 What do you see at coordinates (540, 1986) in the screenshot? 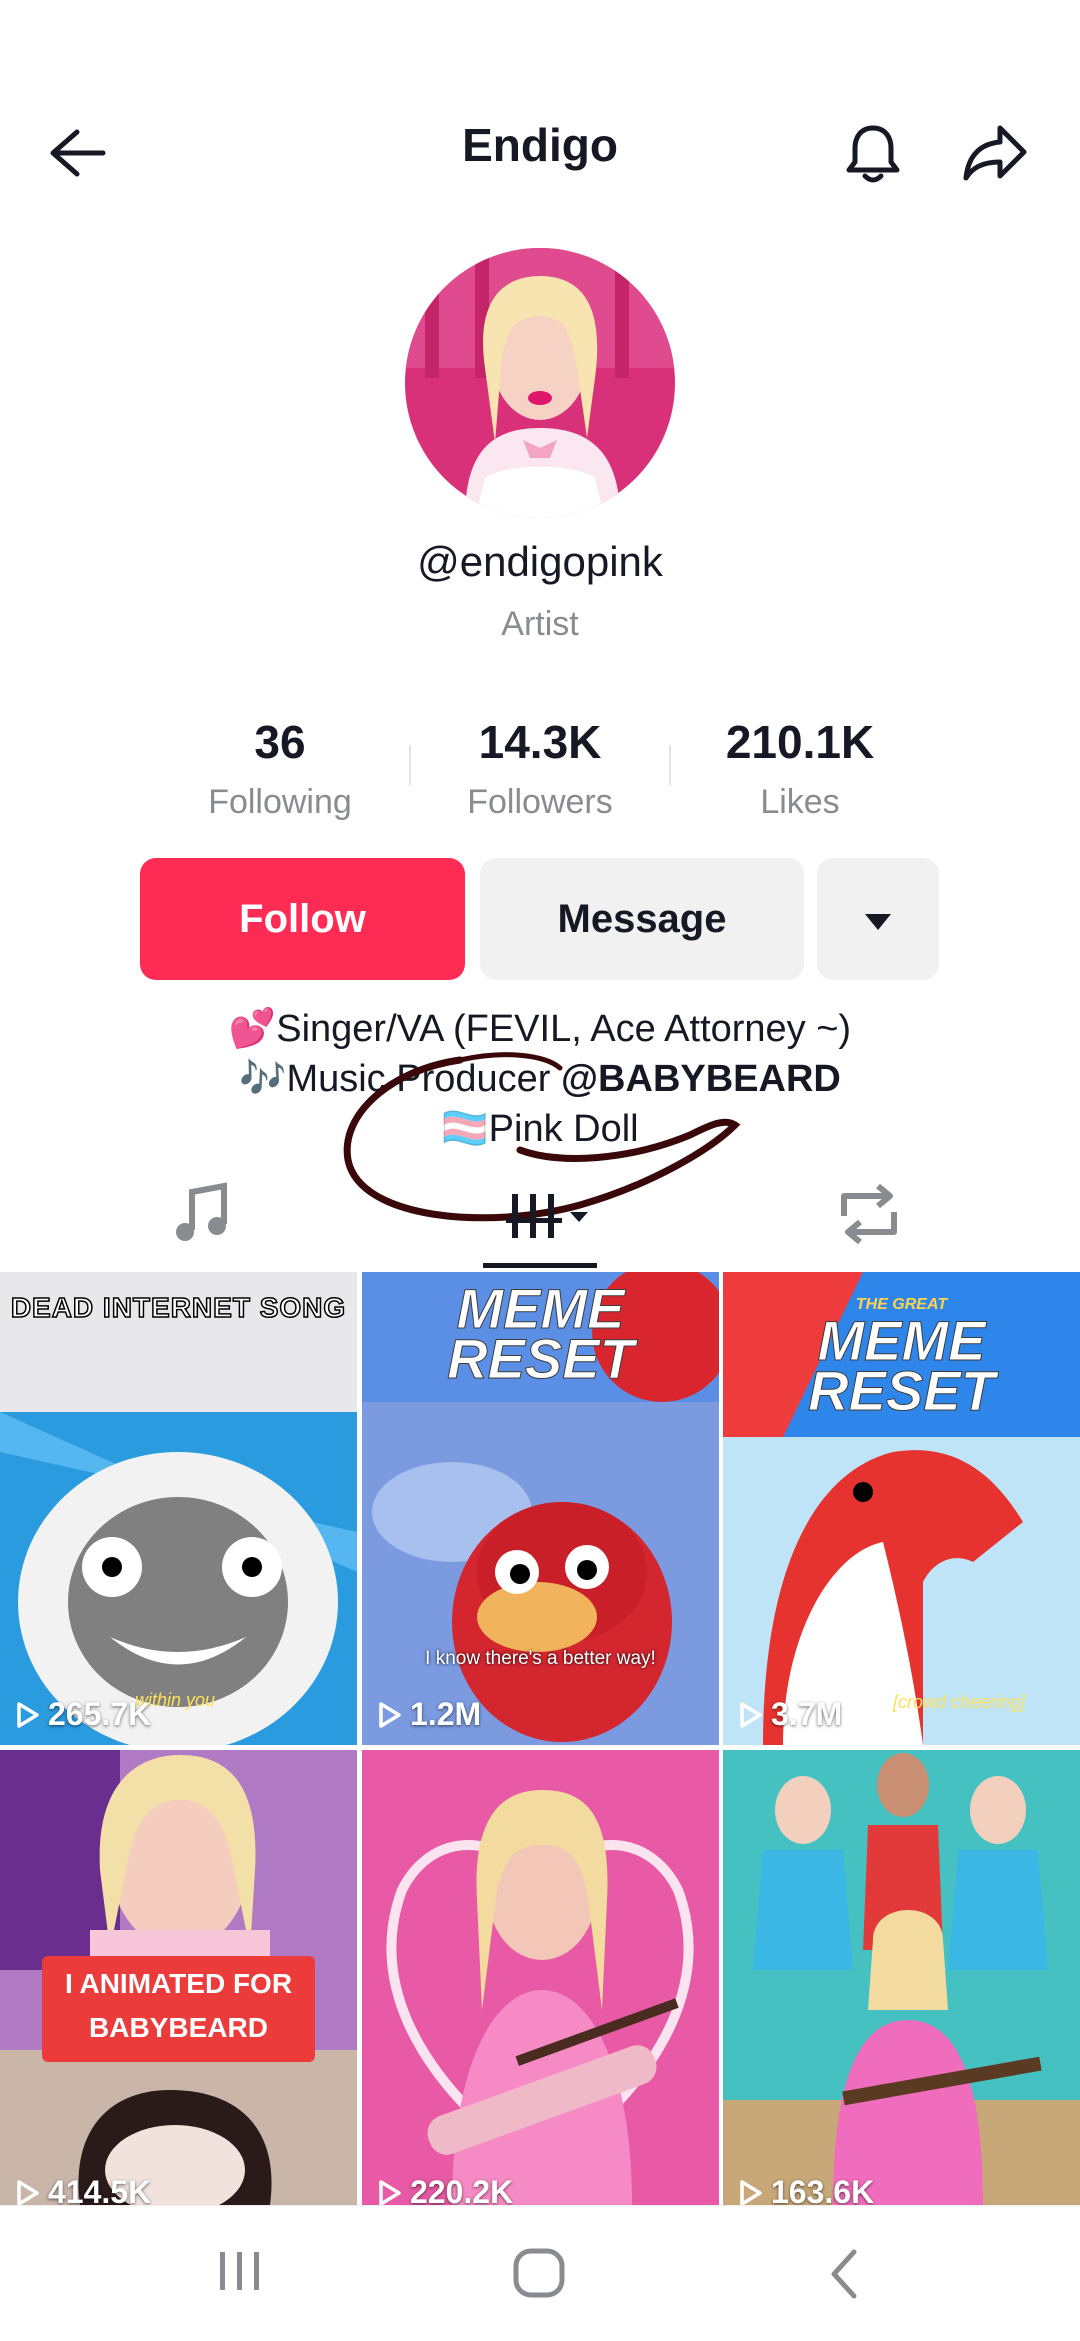
I see `video-thumbnail: 220.2K` at bounding box center [540, 1986].